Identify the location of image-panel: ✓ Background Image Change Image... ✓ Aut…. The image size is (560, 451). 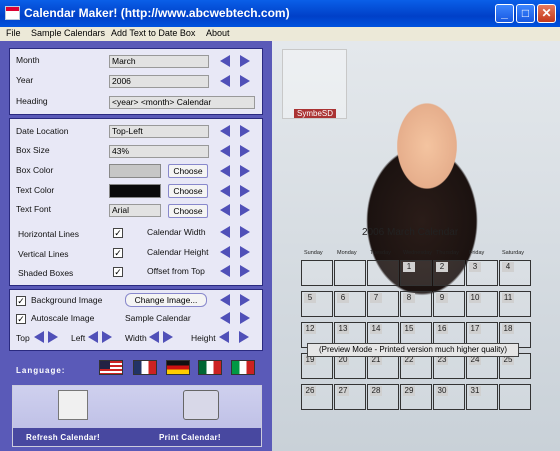
(136, 320).